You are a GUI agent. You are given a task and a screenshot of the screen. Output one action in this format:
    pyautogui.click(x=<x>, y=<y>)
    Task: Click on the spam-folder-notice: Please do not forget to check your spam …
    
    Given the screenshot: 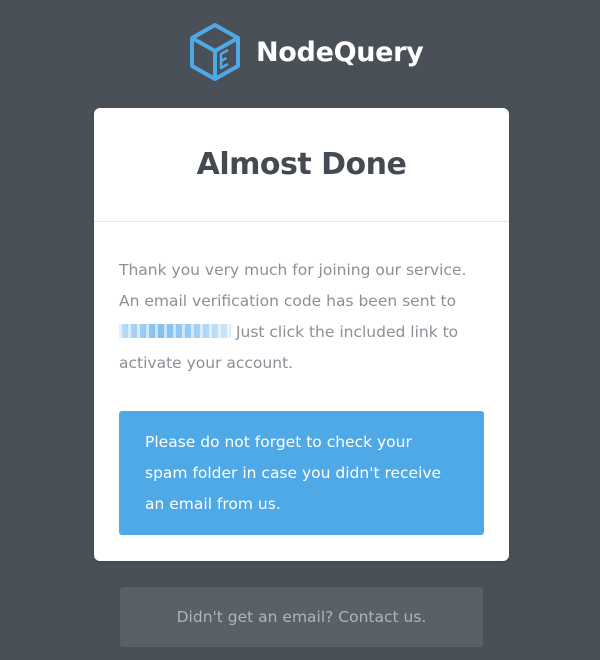 What is the action you would take?
    pyautogui.click(x=301, y=473)
    